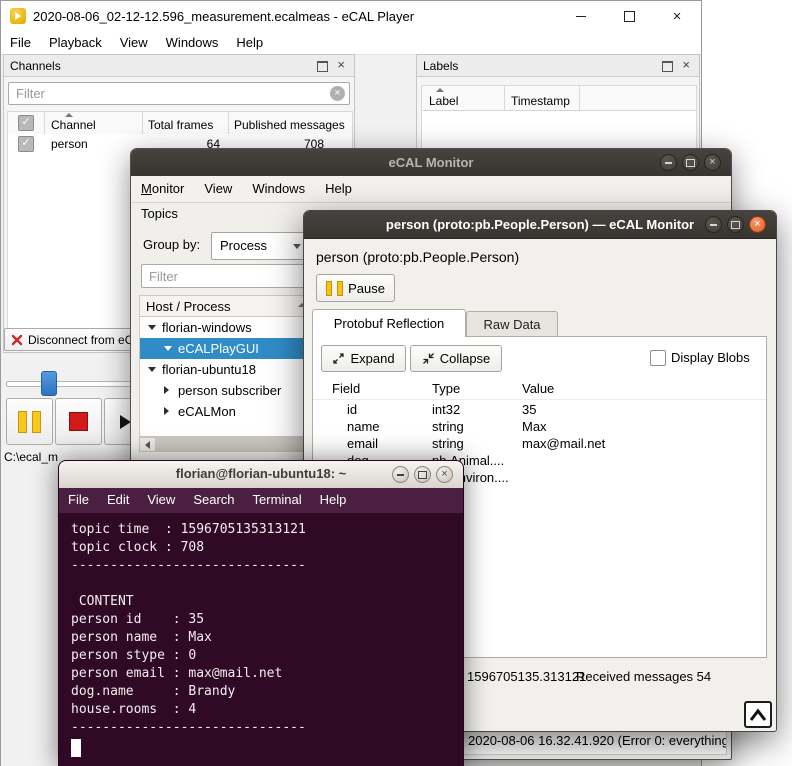  I want to click on table-row: email string max@mail.net, so click(539, 443).